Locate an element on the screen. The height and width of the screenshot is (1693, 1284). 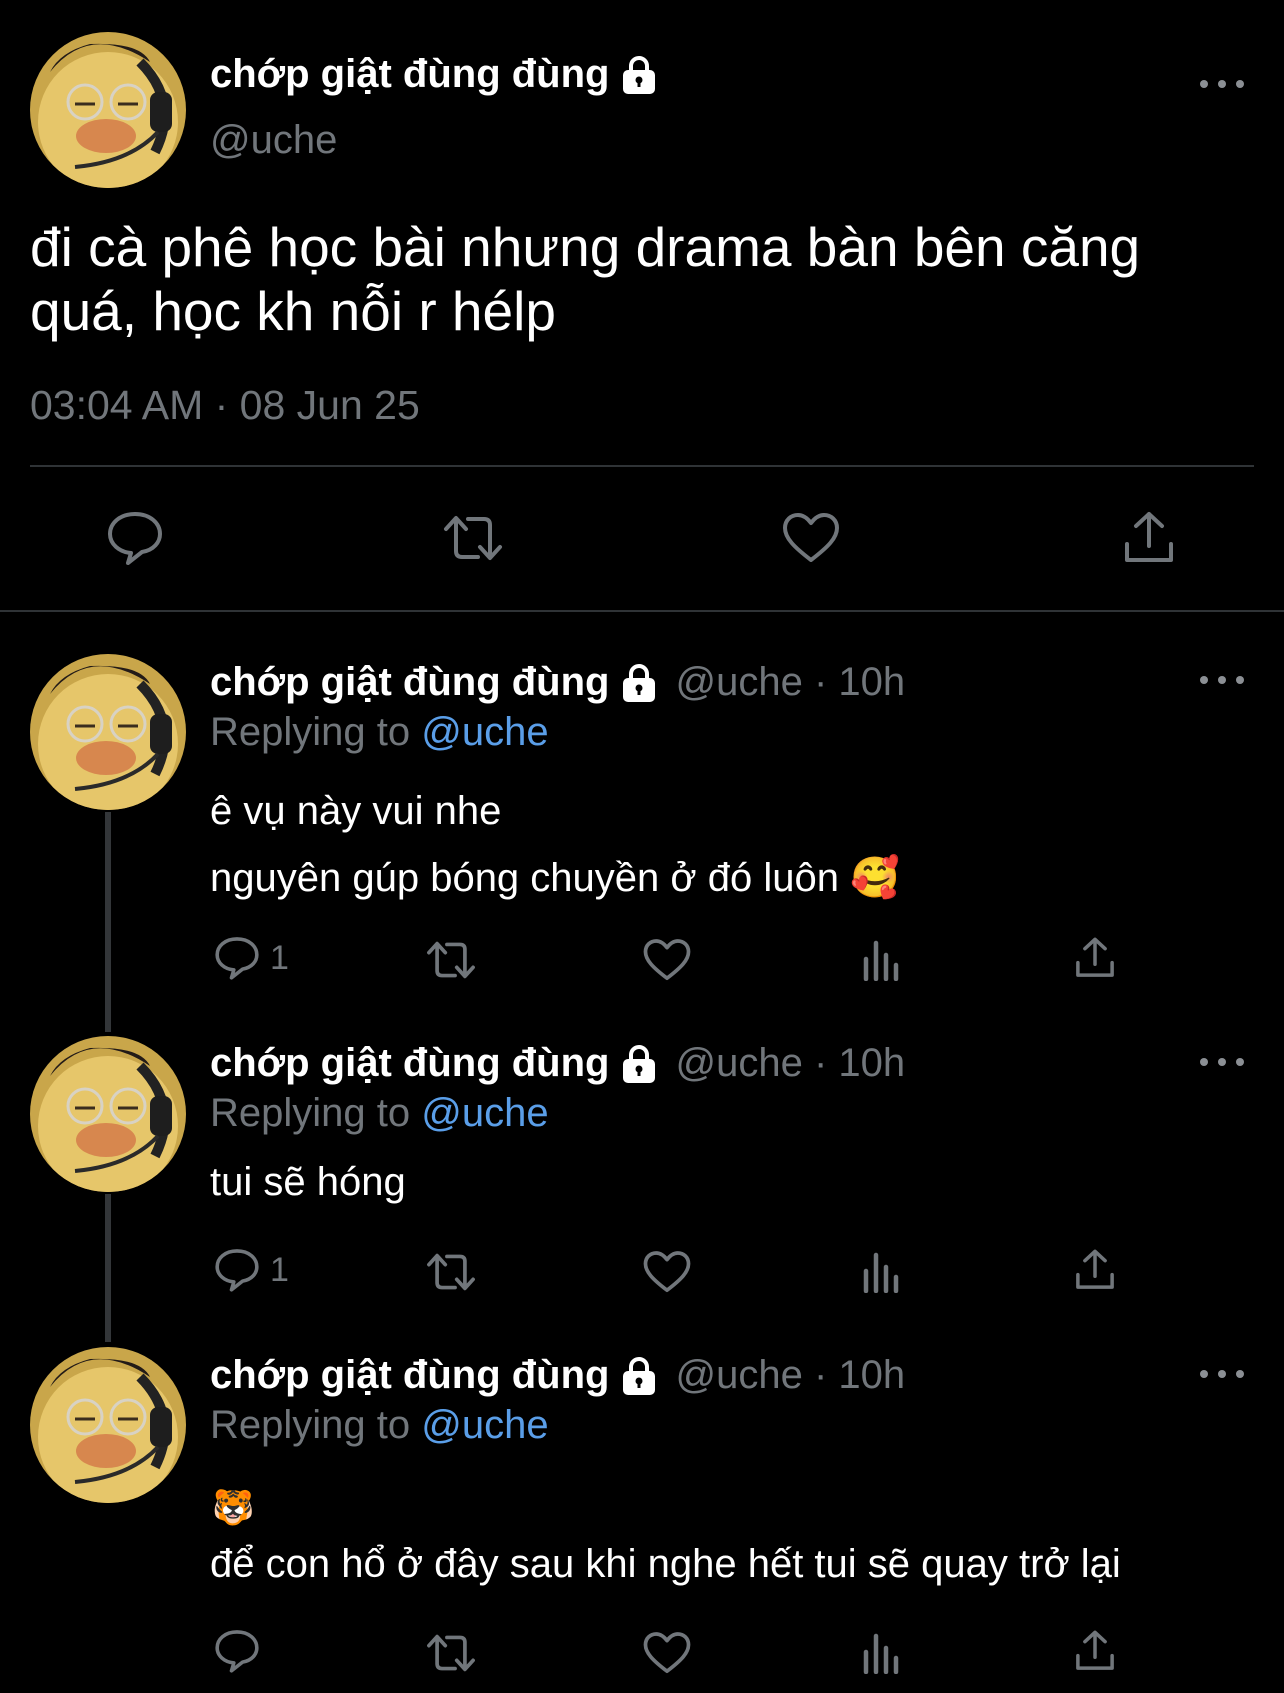
tweet-timestamp: 03:04 AM · 08 Jun 25 is located at coordinates (225, 405).